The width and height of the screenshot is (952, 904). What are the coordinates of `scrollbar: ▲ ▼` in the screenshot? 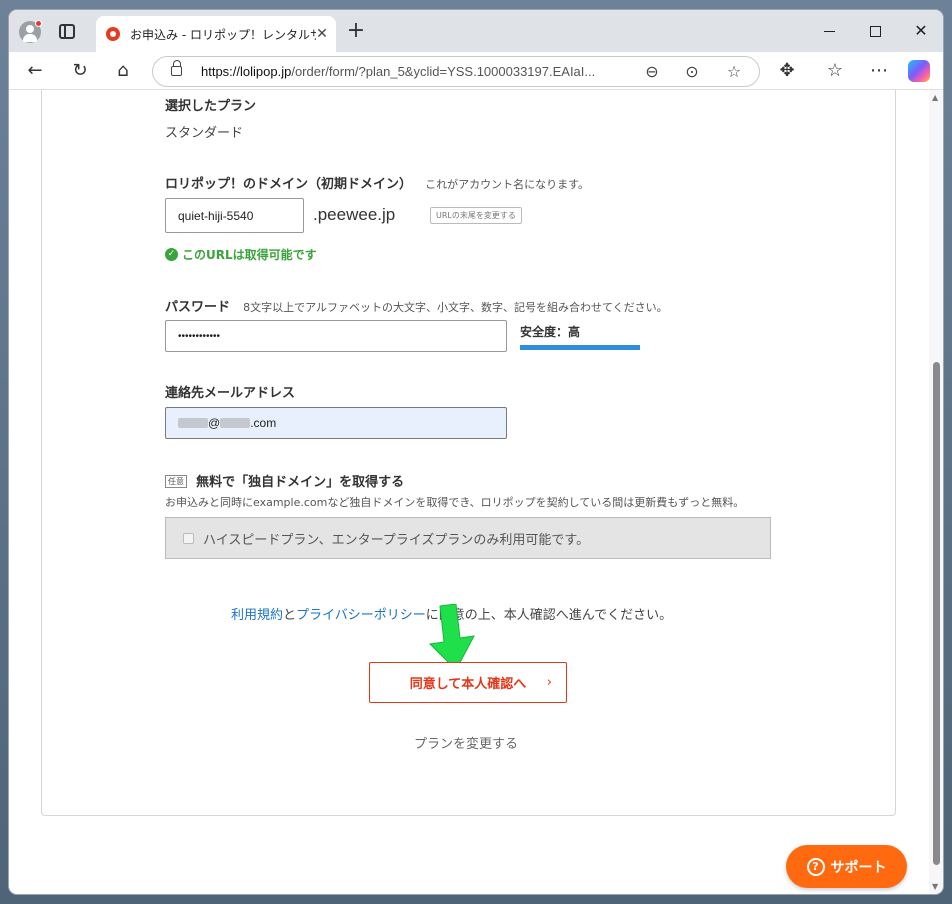 It's located at (936, 492).